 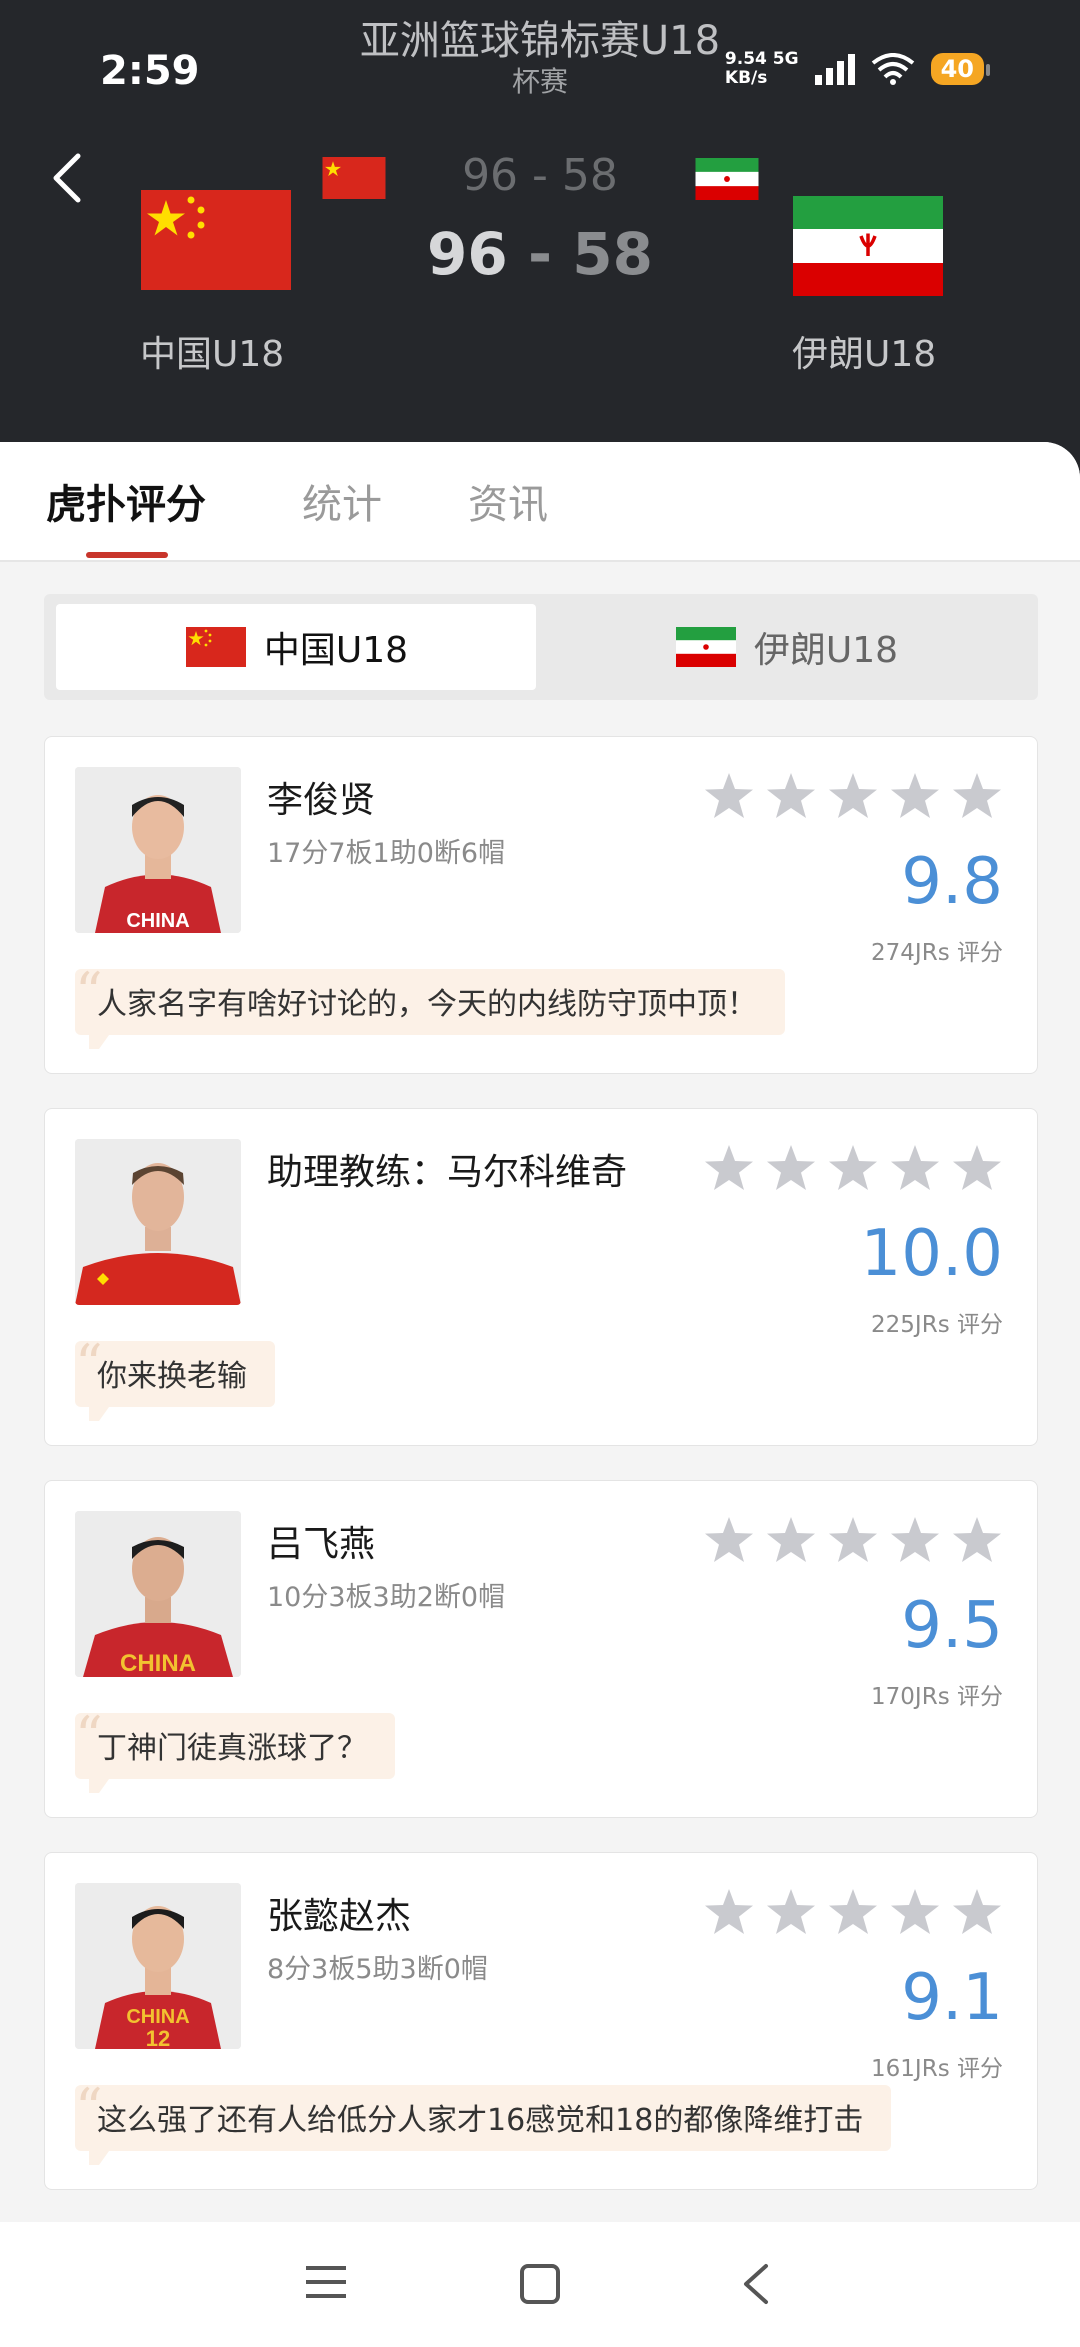 I want to click on tab-bar: 虎扑评分 统计 资讯, so click(x=540, y=502).